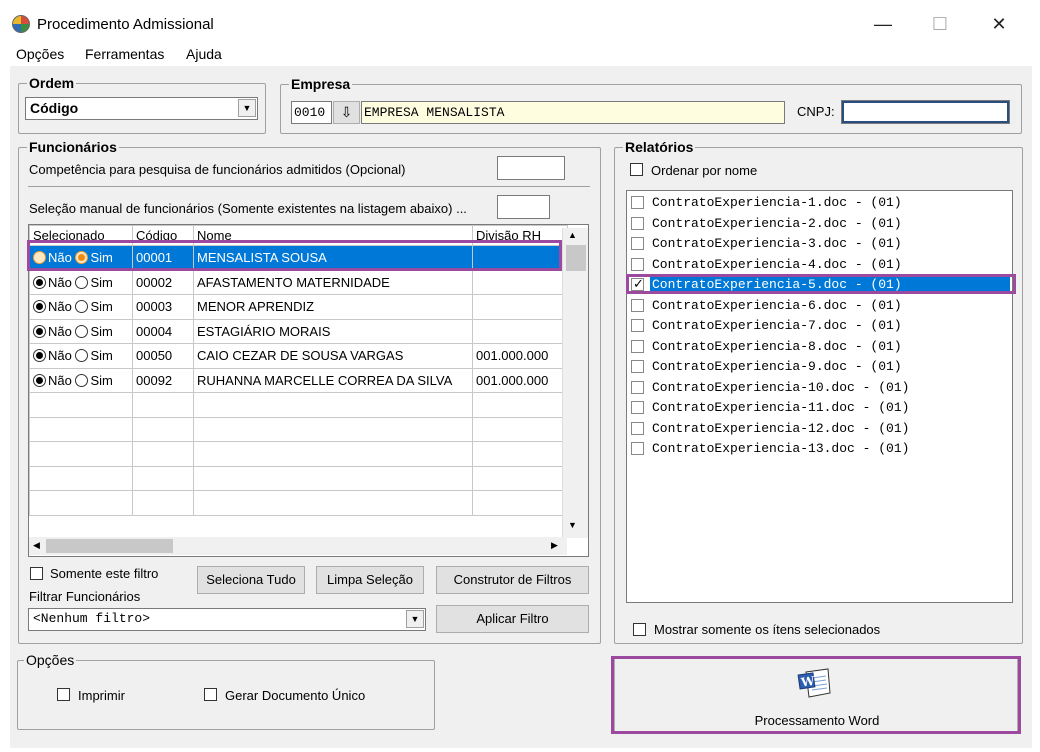 The height and width of the screenshot is (752, 1040). I want to click on report-label: ContratoExperiencia-5.doc - (01), so click(830, 284).